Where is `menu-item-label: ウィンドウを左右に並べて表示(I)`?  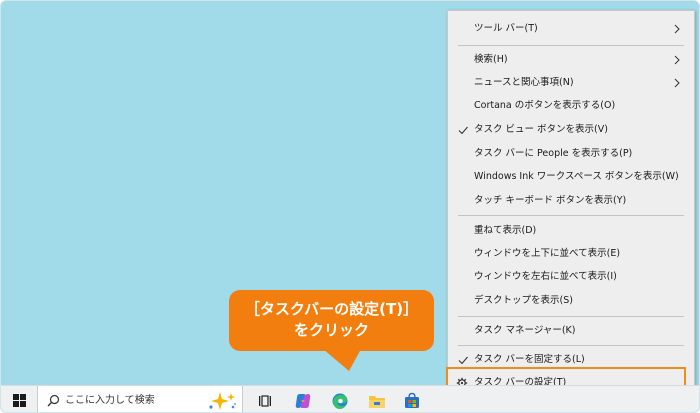
menu-item-label: ウィンドウを左右に並べて表示(I) is located at coordinates (545, 276).